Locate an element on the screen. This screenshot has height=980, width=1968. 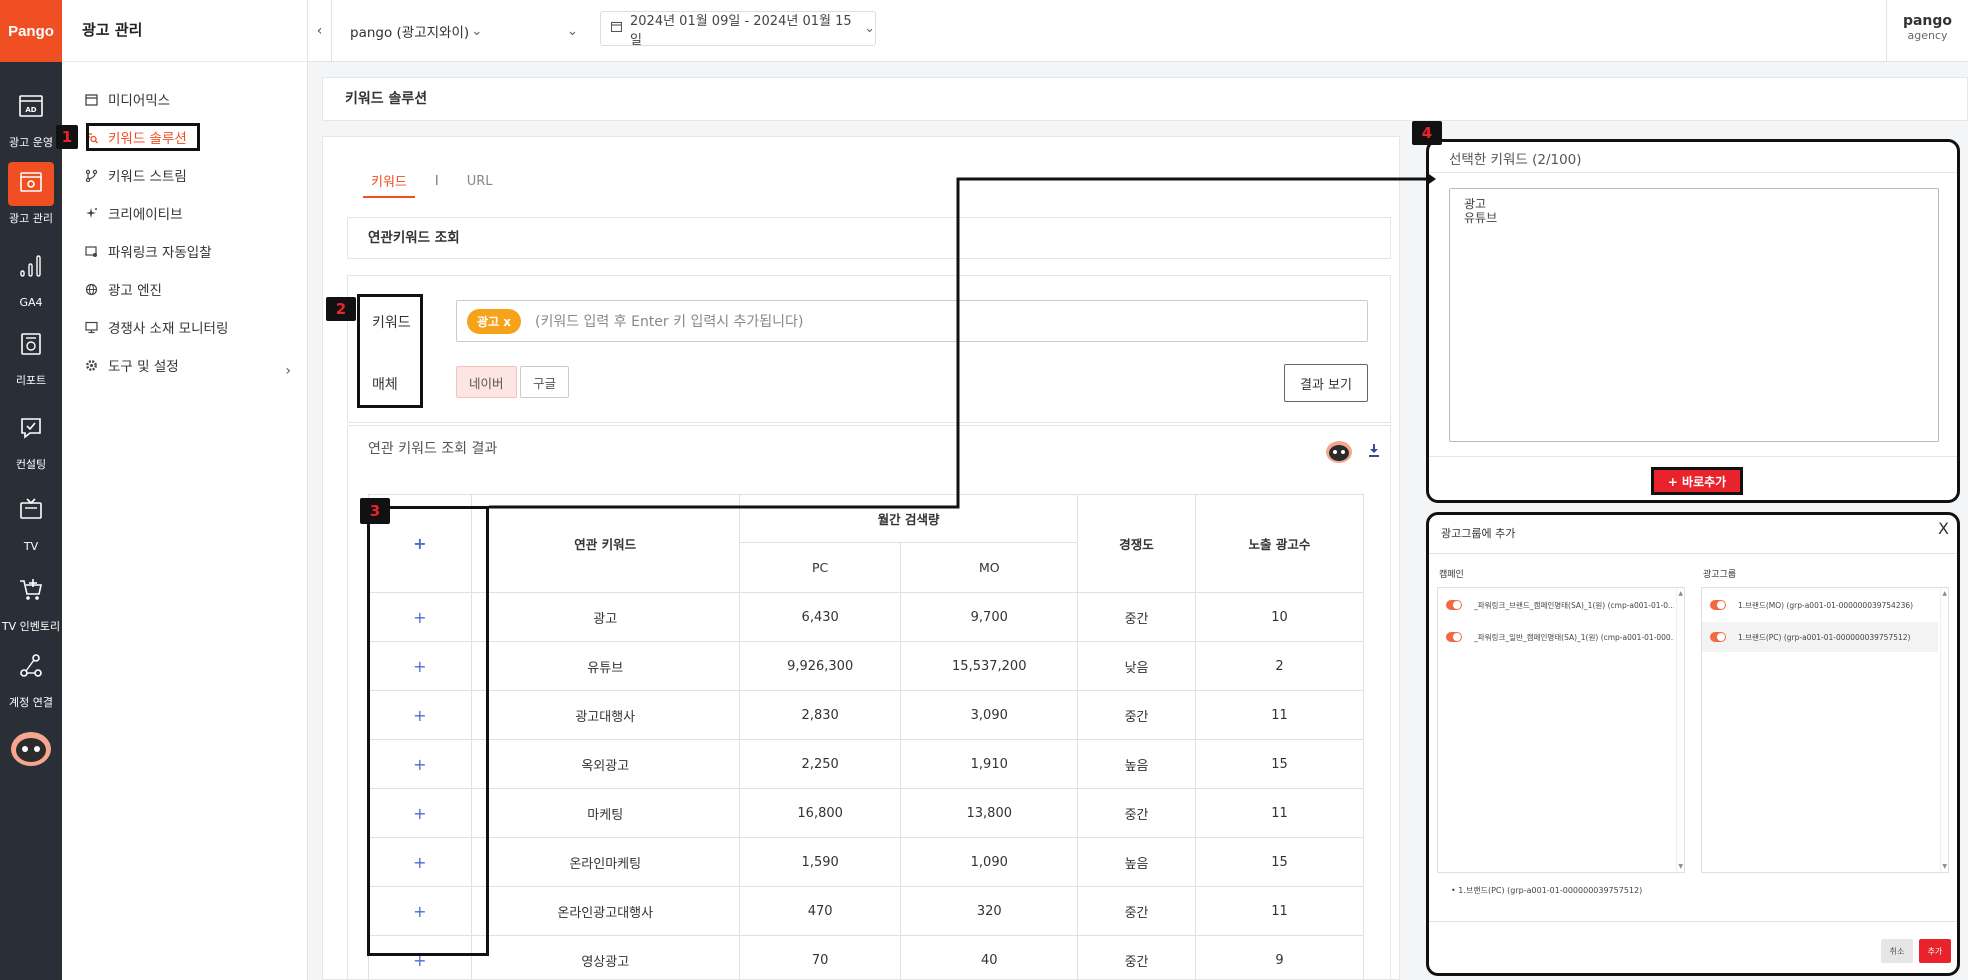
nav-item-ad-engine: 광고 엔진 is located at coordinates (123, 289).